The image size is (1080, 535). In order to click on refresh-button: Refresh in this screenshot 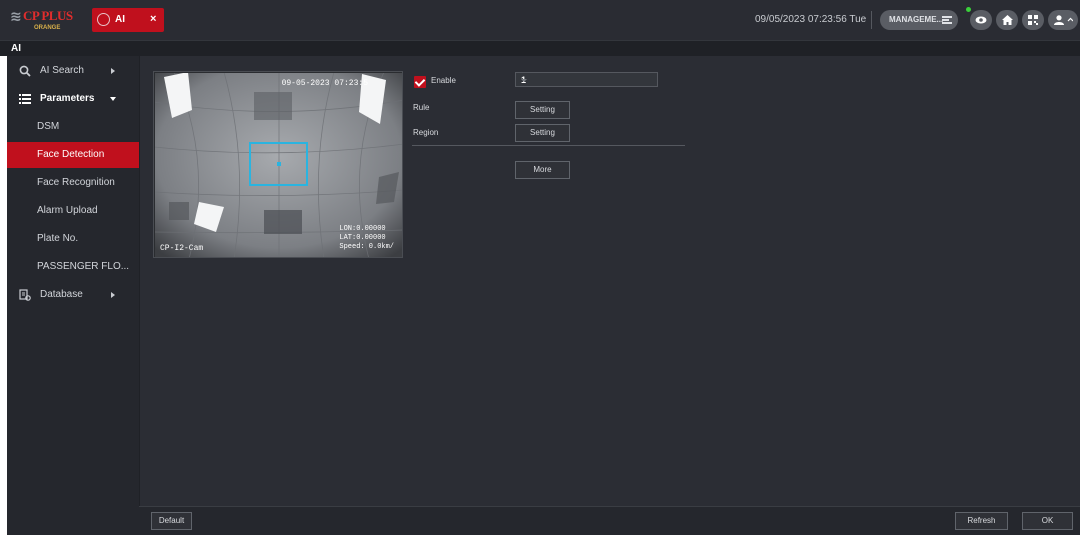, I will do `click(981, 521)`.